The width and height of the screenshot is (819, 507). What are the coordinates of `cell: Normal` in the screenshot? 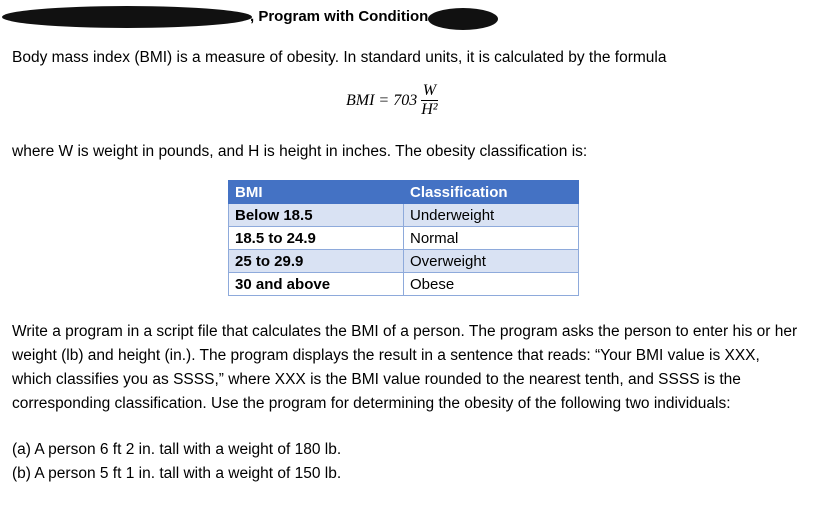 It's located at (491, 238).